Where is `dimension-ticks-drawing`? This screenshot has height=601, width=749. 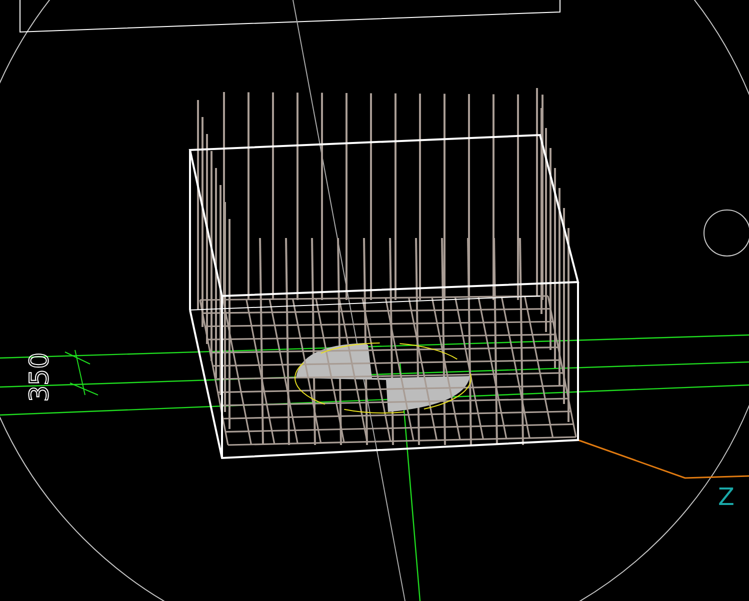 dimension-ticks-drawing is located at coordinates (81, 373).